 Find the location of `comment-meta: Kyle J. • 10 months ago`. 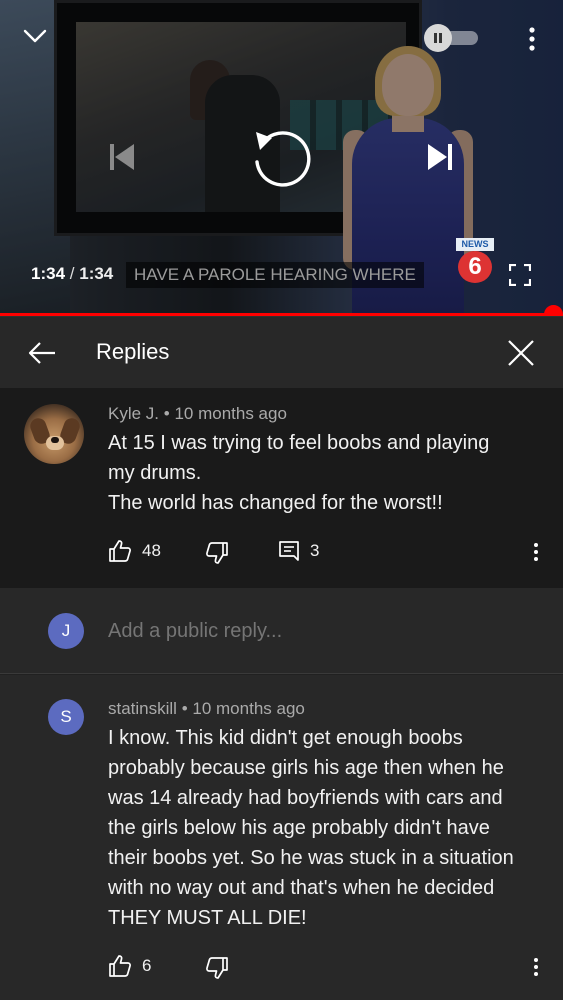

comment-meta: Kyle J. • 10 months ago is located at coordinates (197, 414).